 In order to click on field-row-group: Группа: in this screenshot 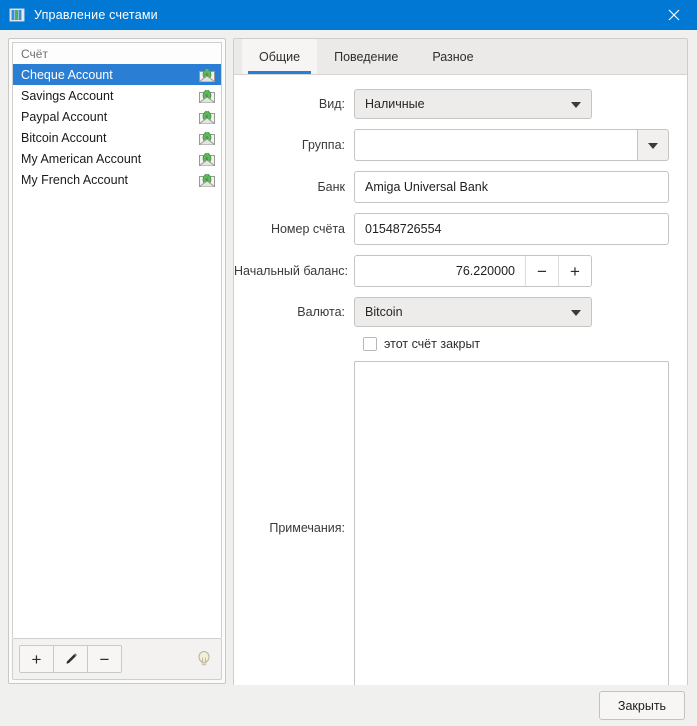, I will do `click(451, 145)`.